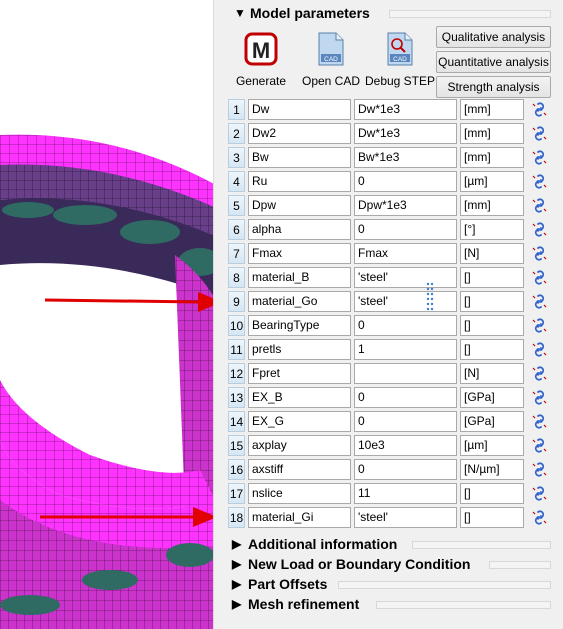  What do you see at coordinates (405, 445) in the screenshot?
I see `parameter-value-field: 10e3` at bounding box center [405, 445].